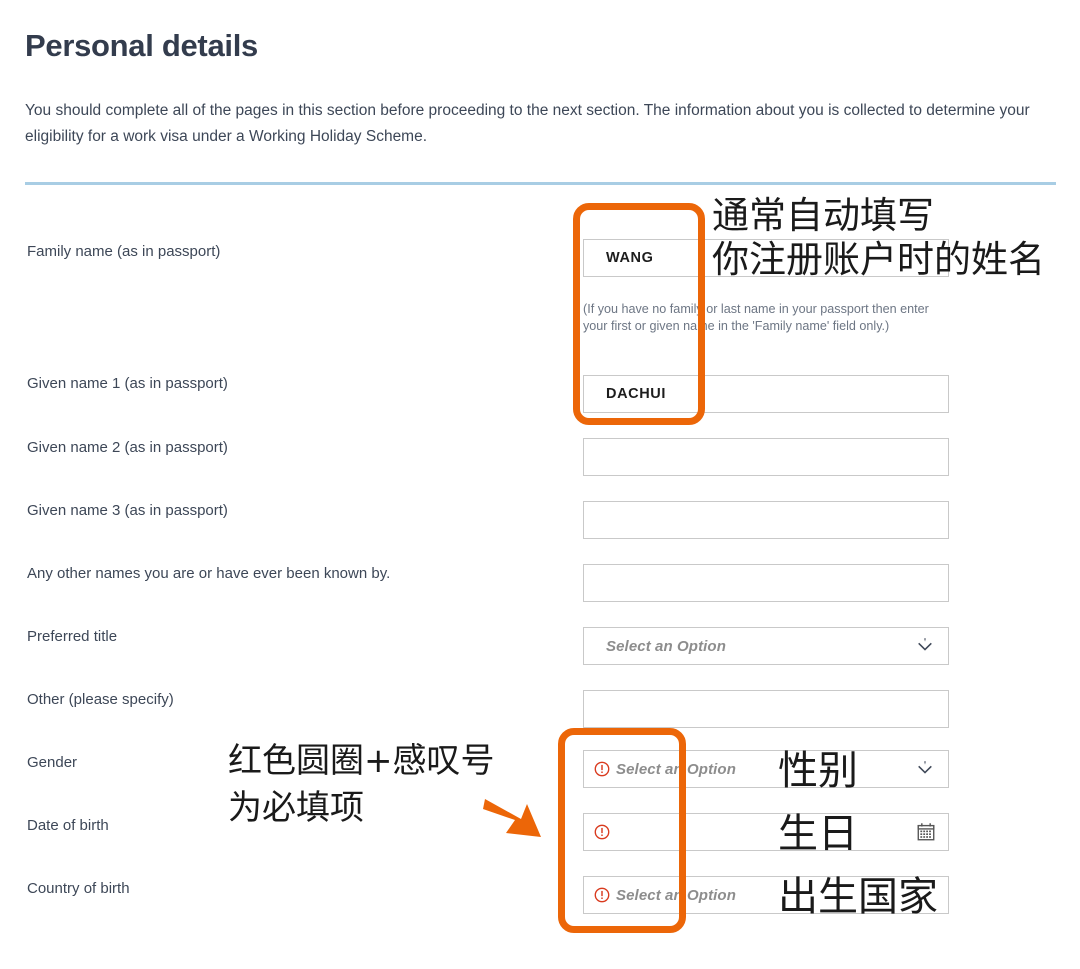 The width and height of the screenshot is (1080, 969). Describe the element at coordinates (766, 832) in the screenshot. I see `input-date-of-birth` at that location.